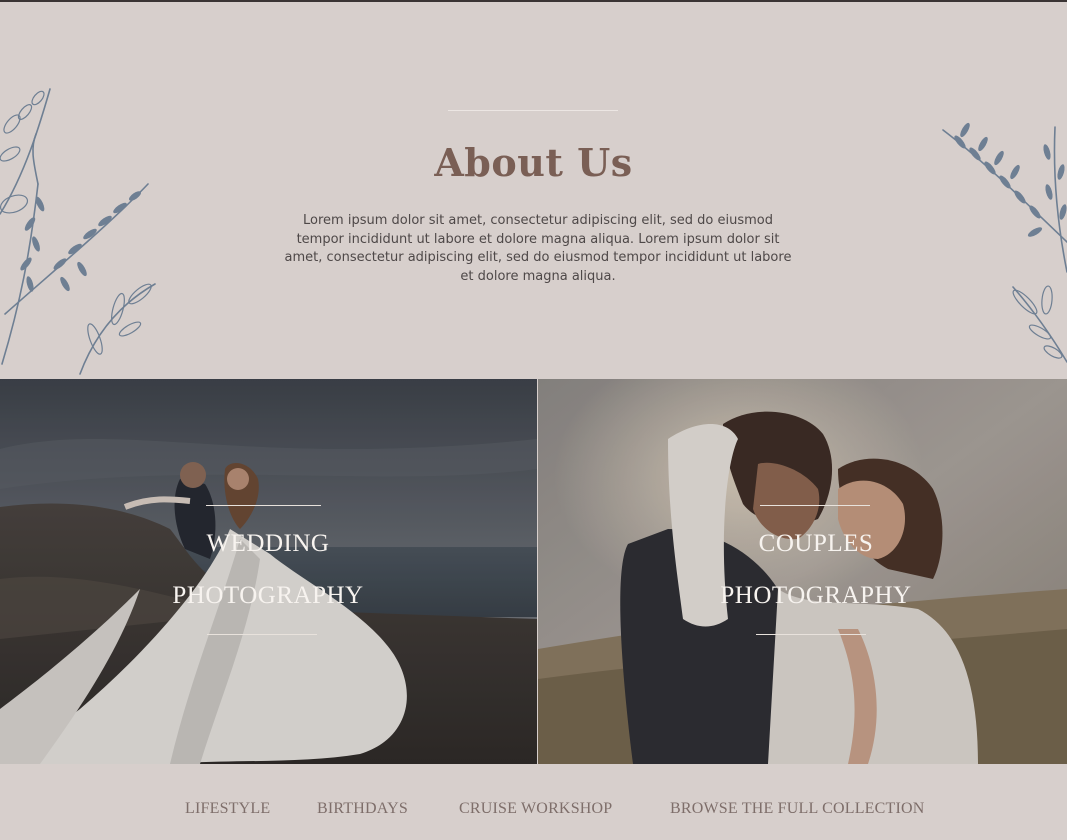  I want to click on wedding-caption: WEDDING PHOTOGRAPHY, so click(268, 570).